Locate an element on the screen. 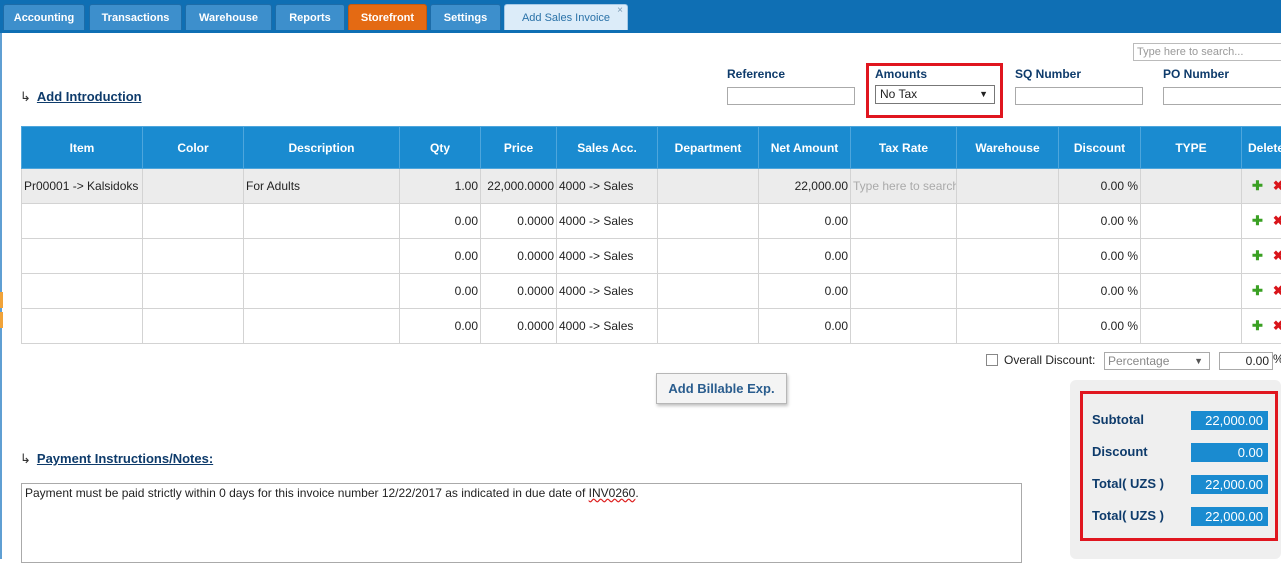 The image size is (1281, 563). tab-accounting: Accounting is located at coordinates (44, 17).